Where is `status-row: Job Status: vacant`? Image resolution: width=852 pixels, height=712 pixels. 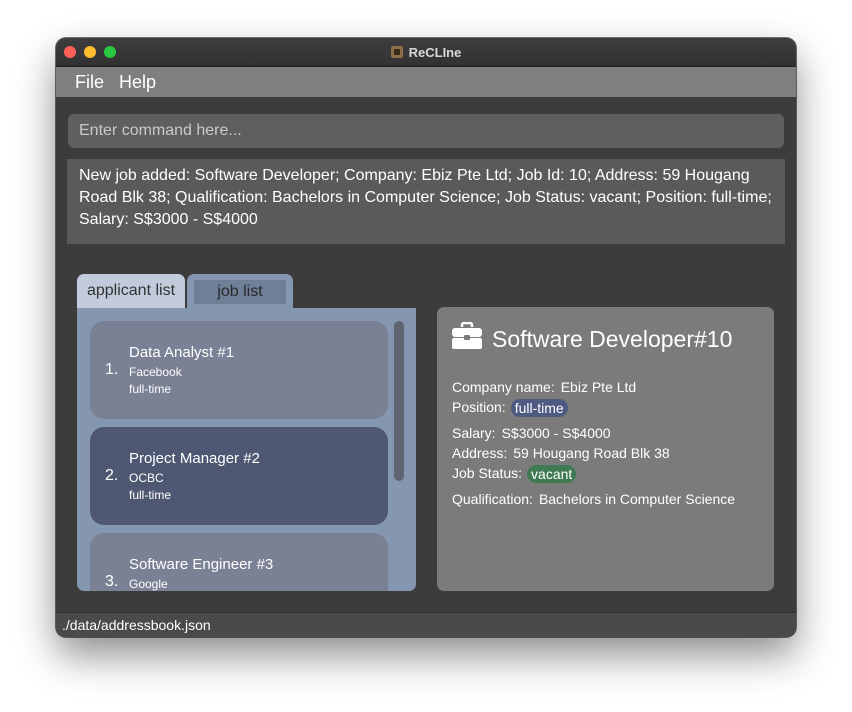 status-row: Job Status: vacant is located at coordinates (514, 474).